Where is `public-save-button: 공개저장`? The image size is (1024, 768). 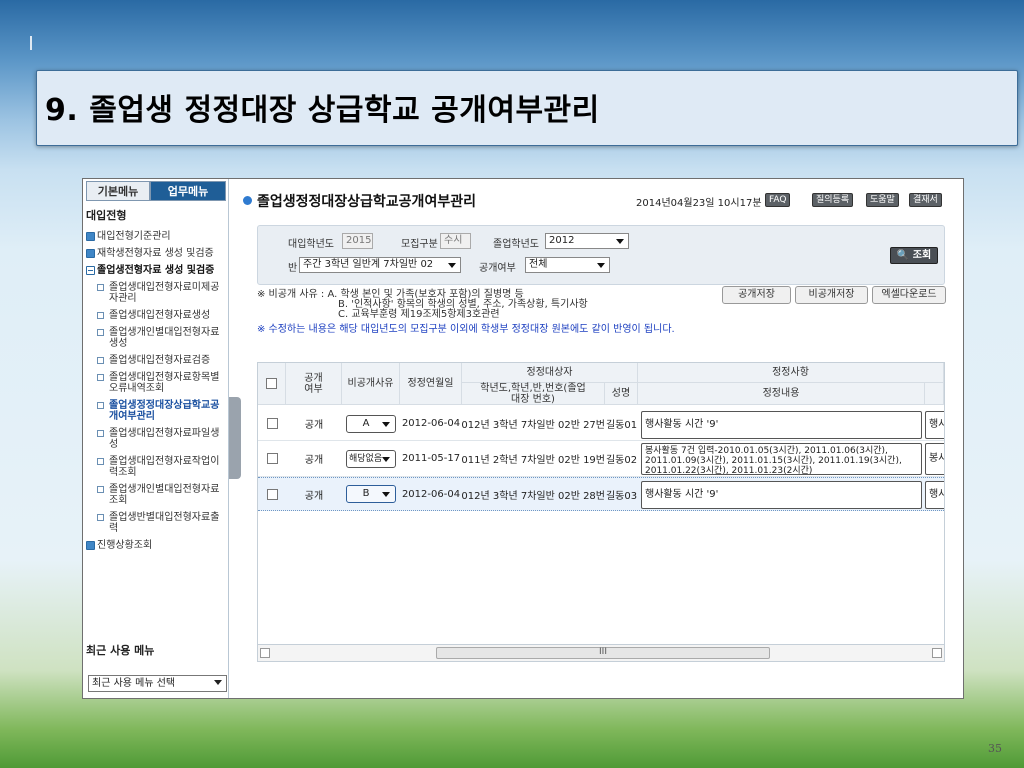 public-save-button: 공개저장 is located at coordinates (756, 295).